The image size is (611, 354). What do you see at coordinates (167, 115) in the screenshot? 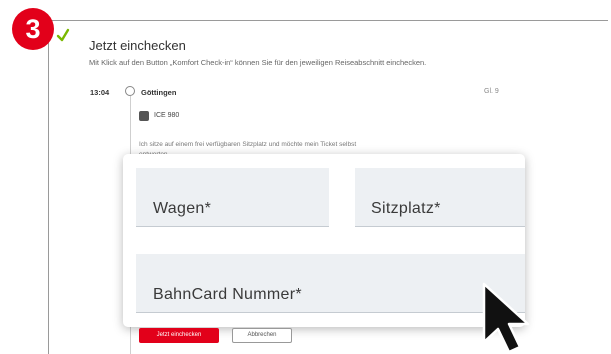
I see `train-label: ICE 980` at bounding box center [167, 115].